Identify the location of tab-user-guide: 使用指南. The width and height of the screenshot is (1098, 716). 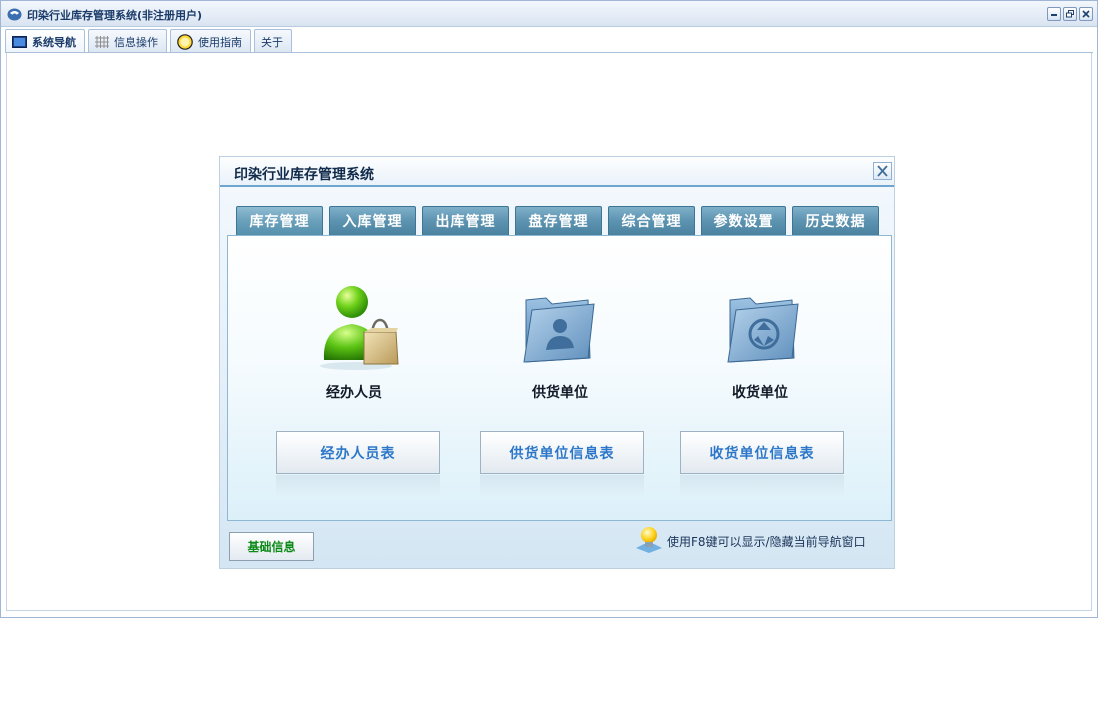
(210, 41).